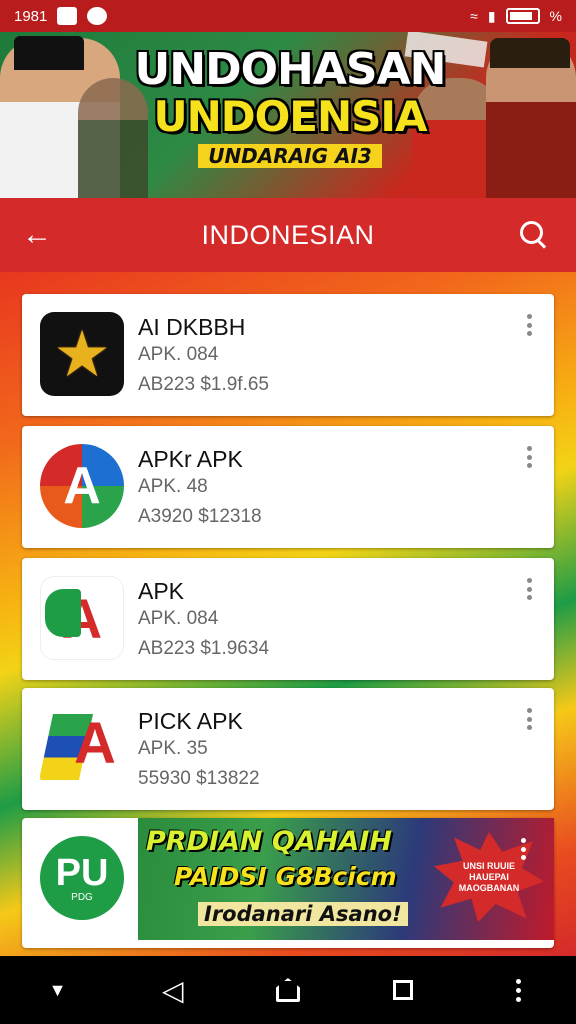 This screenshot has height=1024, width=576. What do you see at coordinates (290, 69) in the screenshot?
I see `banner-title-line1: UNDOHASAN` at bounding box center [290, 69].